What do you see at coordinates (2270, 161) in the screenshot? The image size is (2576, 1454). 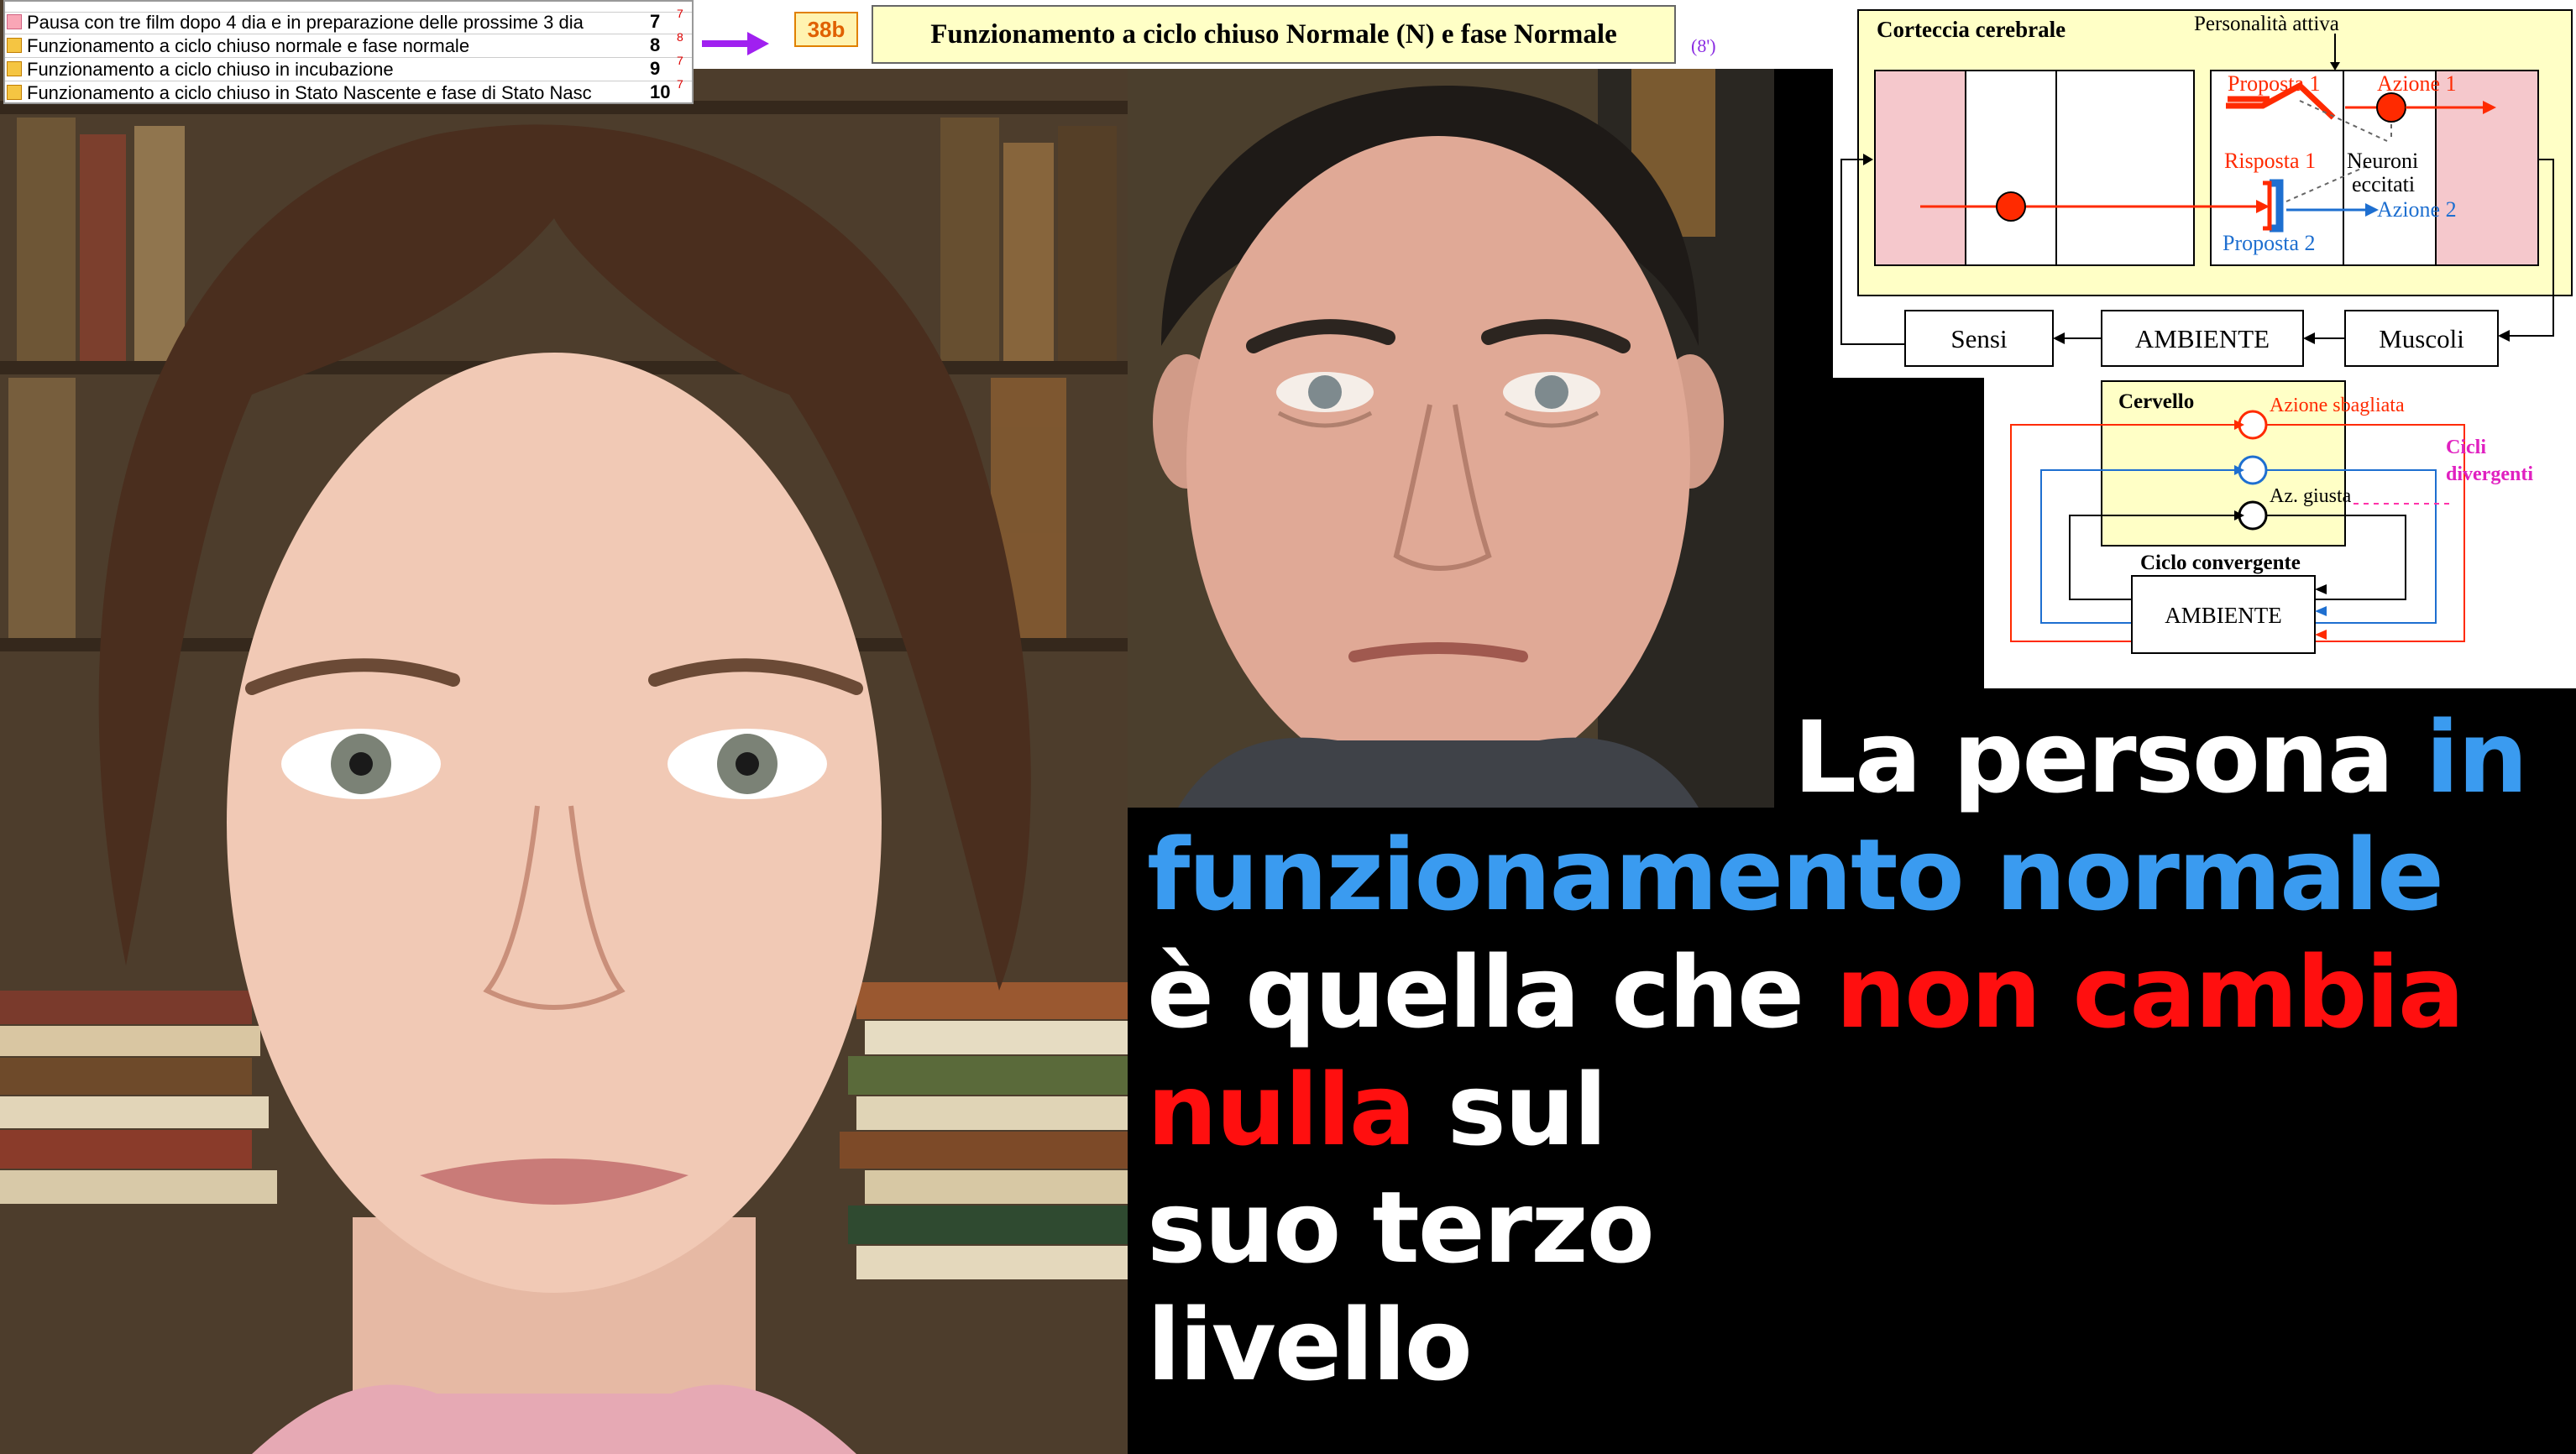 I see `response1-label: Risposta 1` at bounding box center [2270, 161].